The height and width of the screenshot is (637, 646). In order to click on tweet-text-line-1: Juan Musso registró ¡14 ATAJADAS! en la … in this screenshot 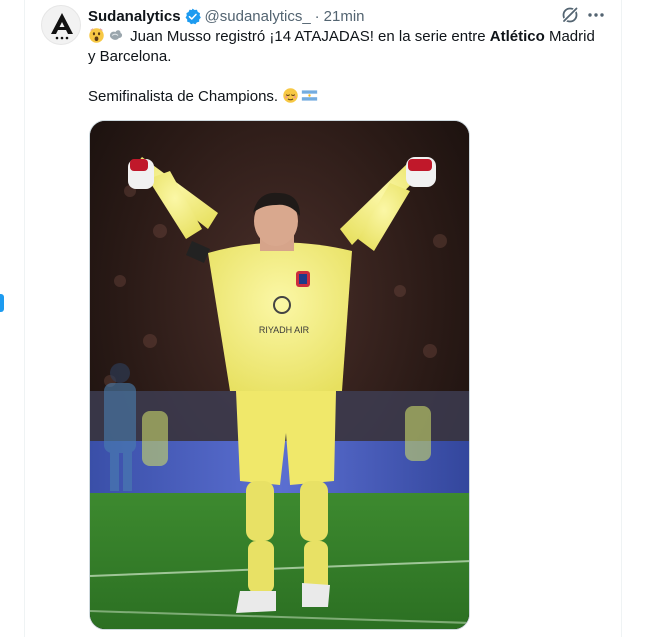, I will do `click(348, 37)`.